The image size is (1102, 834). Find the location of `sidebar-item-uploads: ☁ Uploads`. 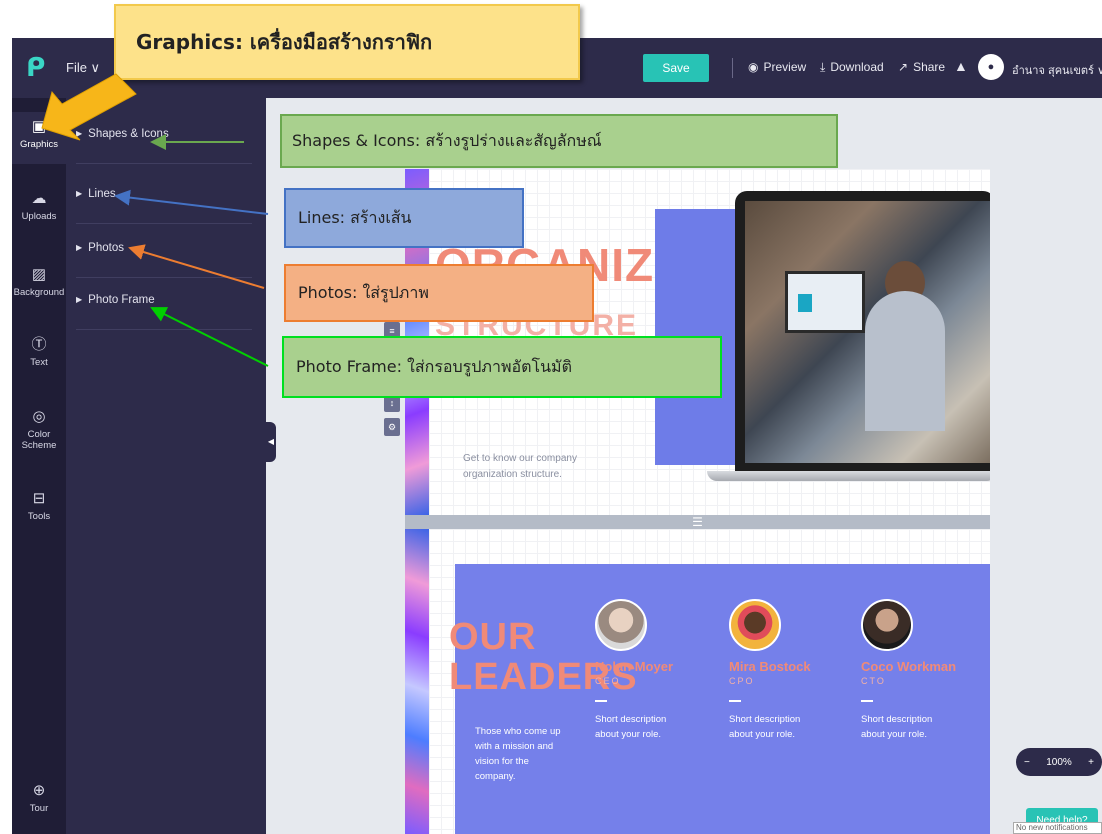

sidebar-item-uploads: ☁ Uploads is located at coordinates (39, 206).